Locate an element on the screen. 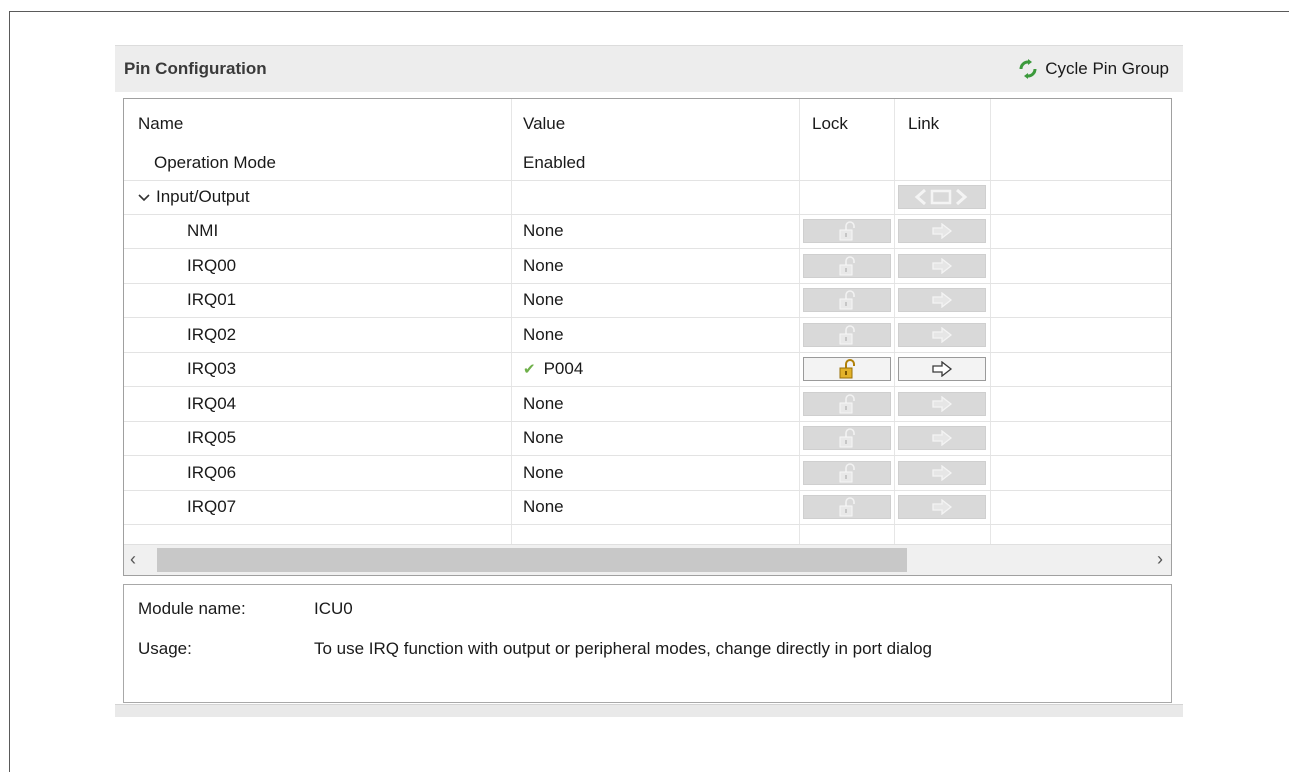 The image size is (1289, 772). column-header-name: Name is located at coordinates (160, 124).